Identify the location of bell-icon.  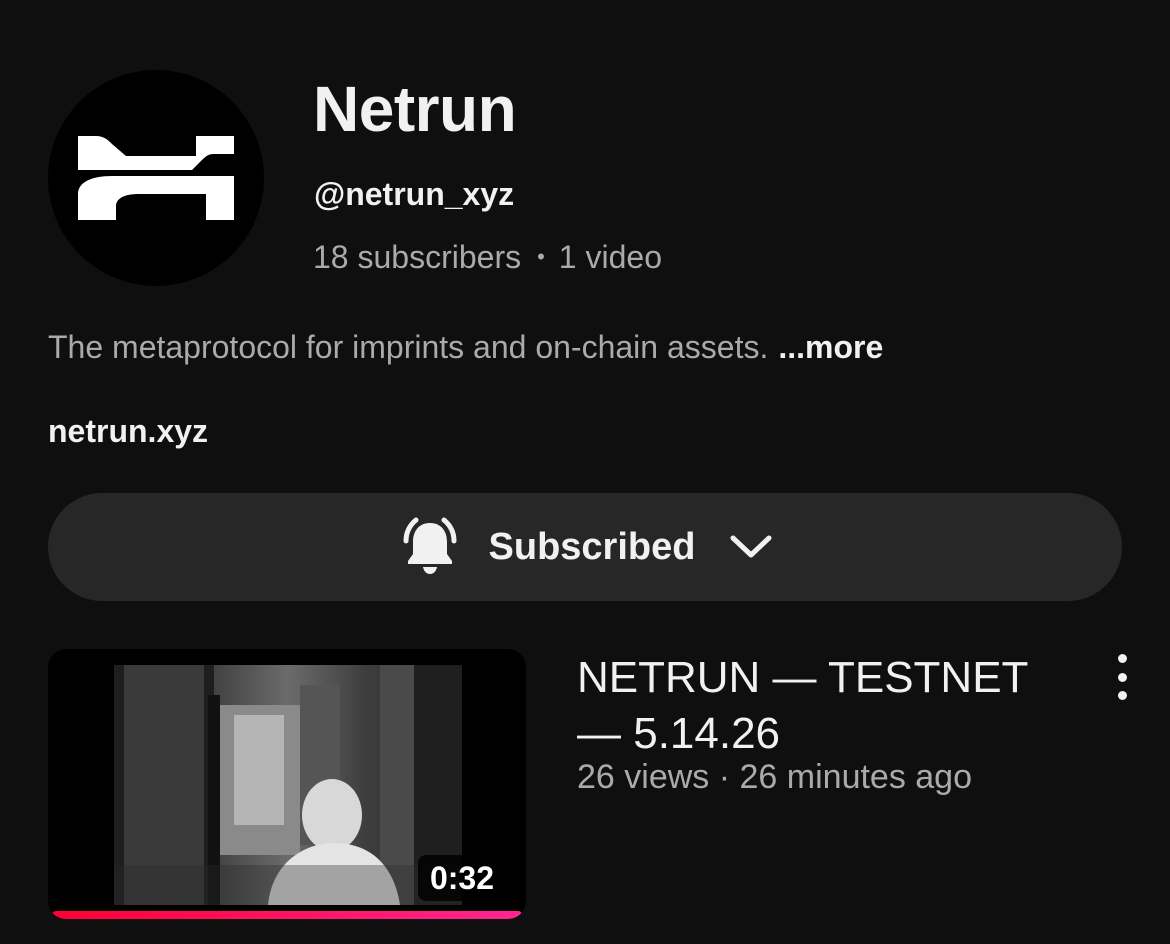
(430, 547).